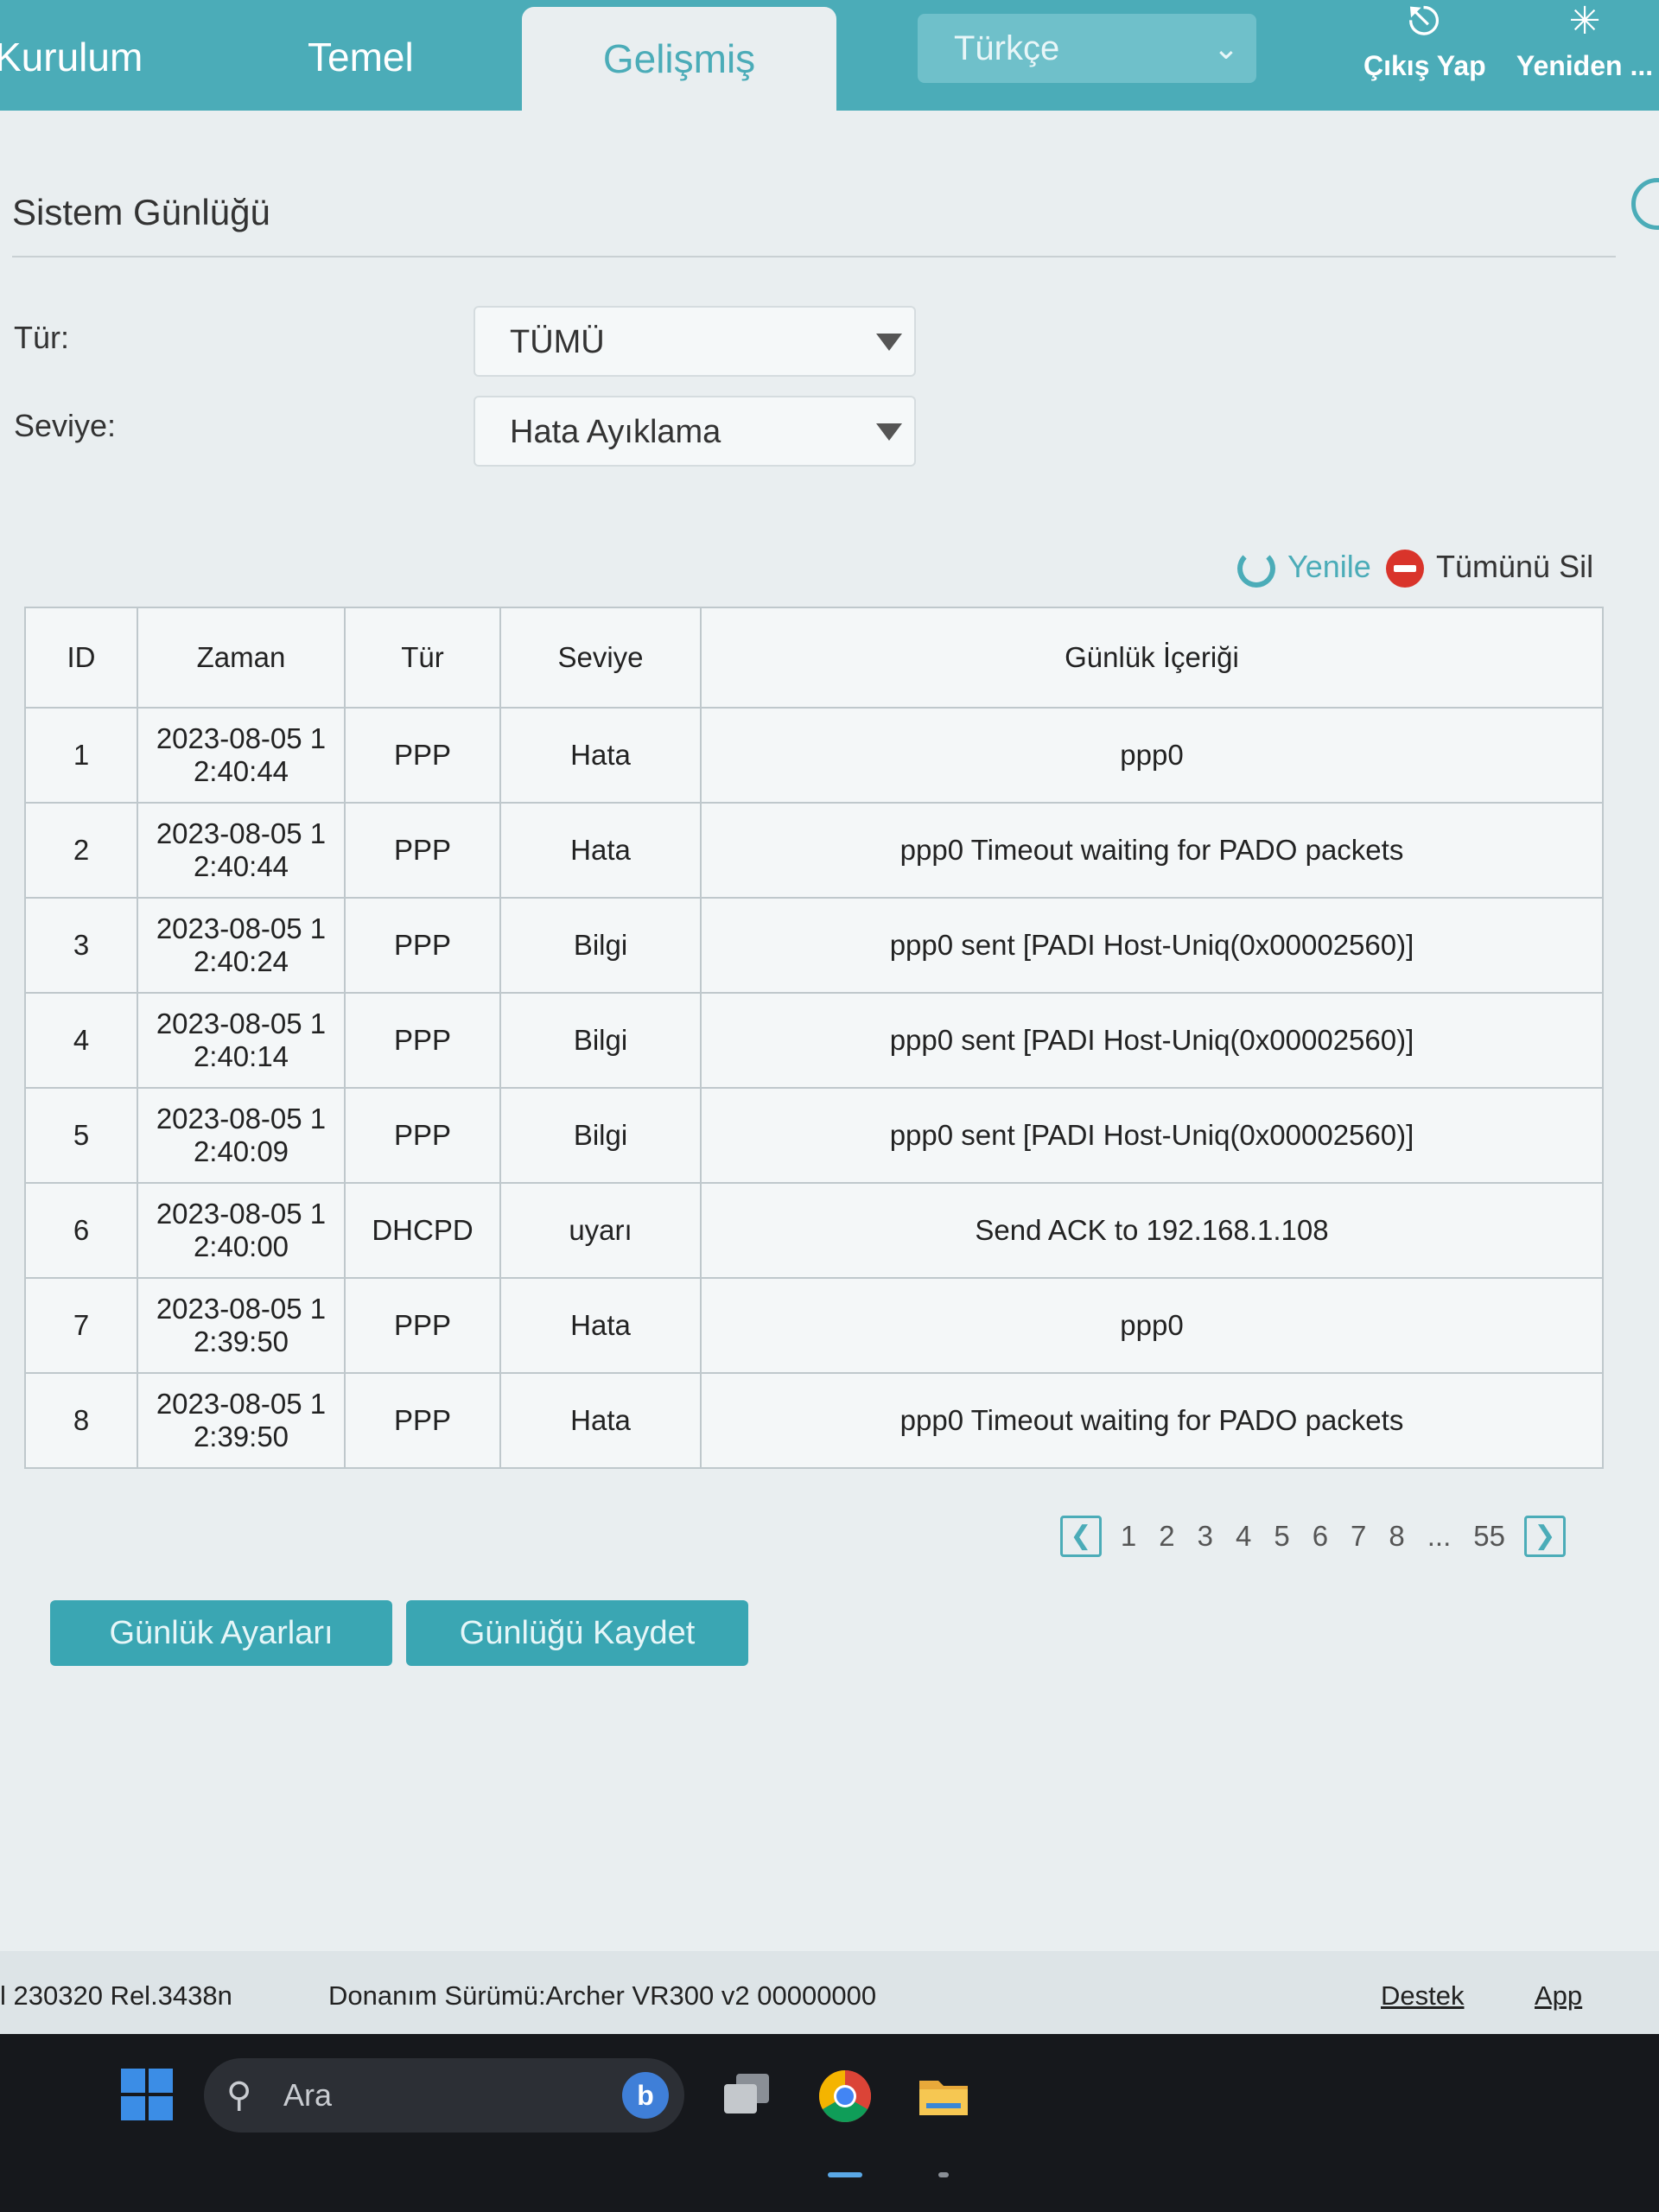  I want to click on cell-time-clock: 2:40:44, so click(241, 866).